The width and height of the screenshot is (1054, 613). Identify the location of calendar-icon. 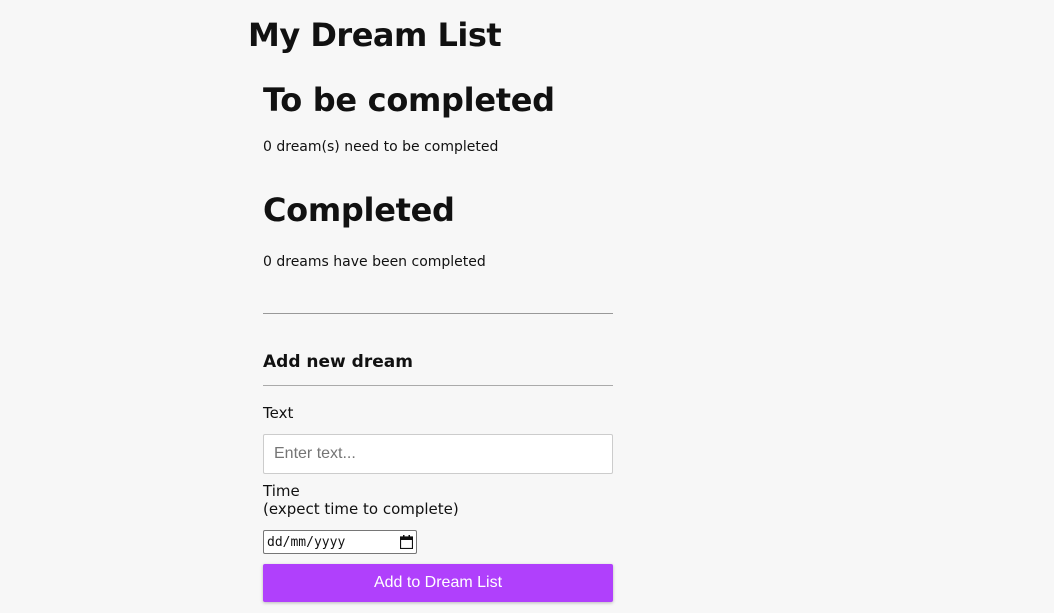
(406, 542).